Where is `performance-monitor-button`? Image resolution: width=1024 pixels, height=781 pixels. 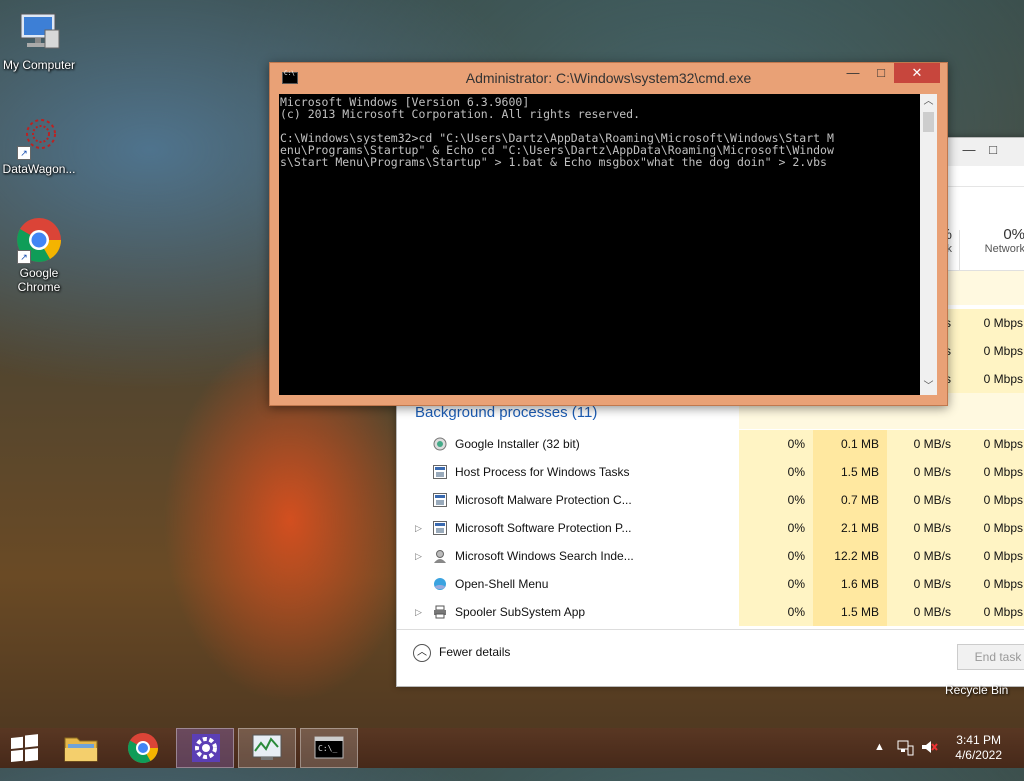
performance-monitor-button is located at coordinates (267, 748).